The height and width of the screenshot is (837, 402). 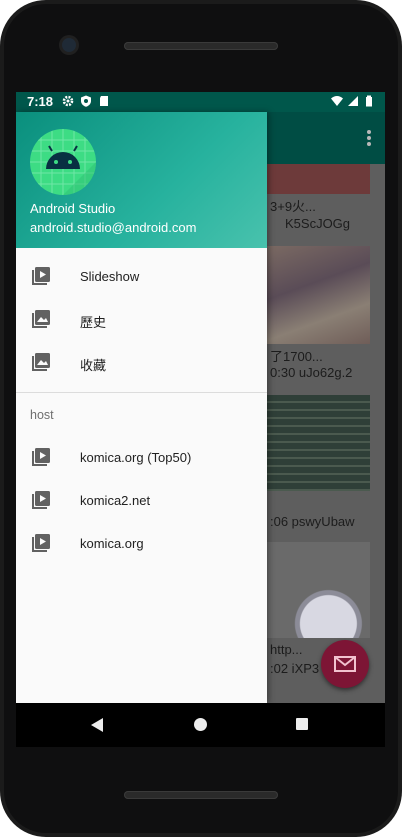 What do you see at coordinates (369, 138) in the screenshot?
I see `overflow-menu-icon` at bounding box center [369, 138].